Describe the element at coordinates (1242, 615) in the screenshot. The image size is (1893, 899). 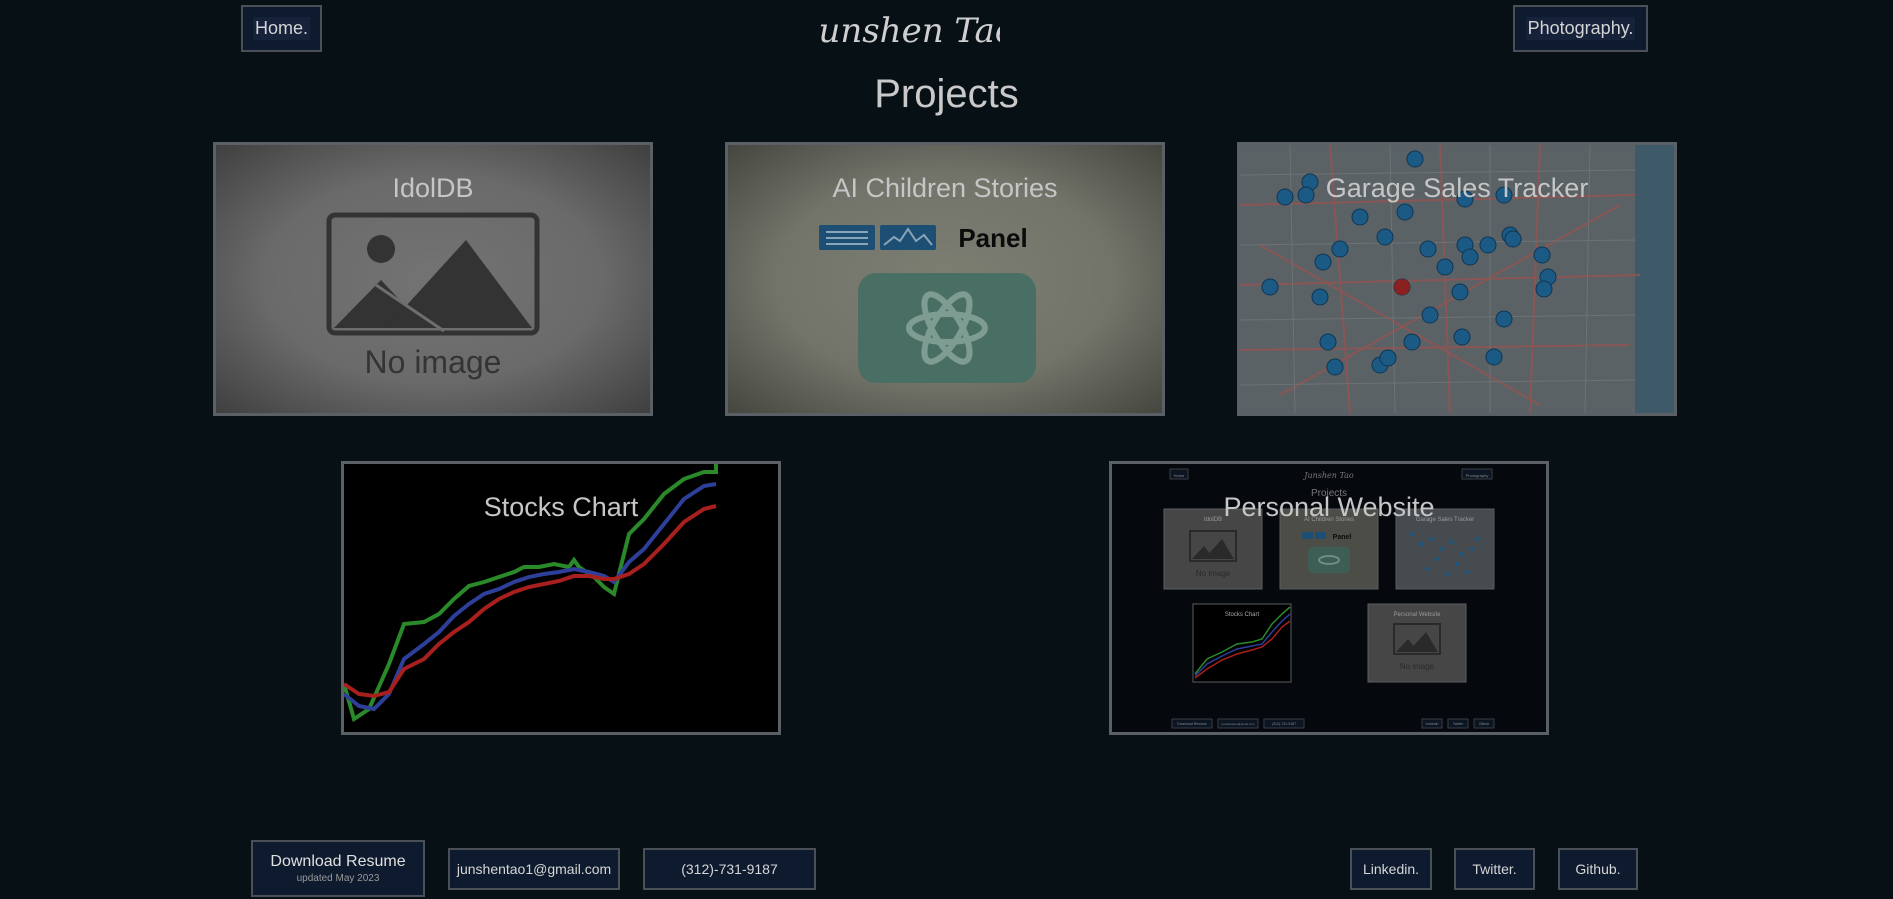
I see `mini-card-stocks-title: Stocks Chart` at that location.